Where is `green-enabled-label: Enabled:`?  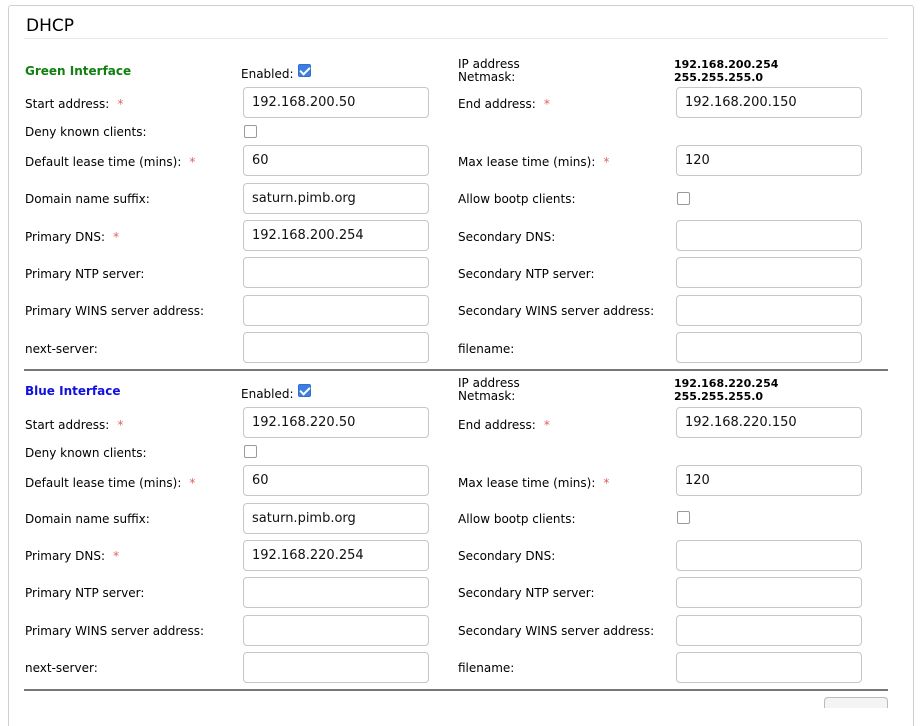
green-enabled-label: Enabled: is located at coordinates (267, 74).